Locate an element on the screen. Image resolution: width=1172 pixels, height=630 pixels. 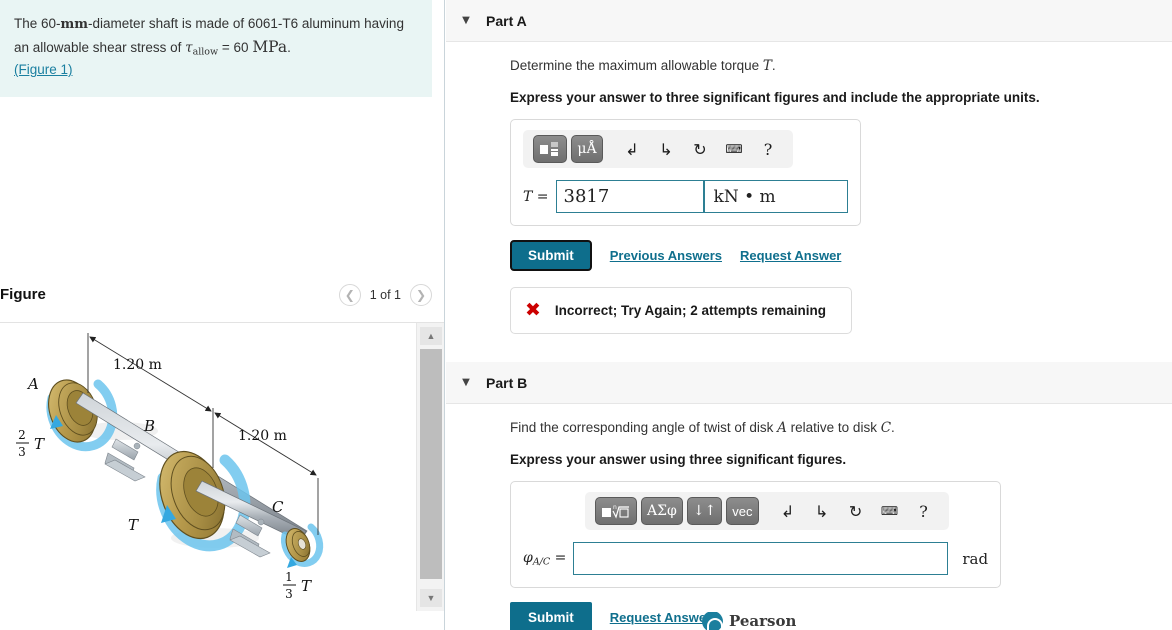
part-b-answer-input is located at coordinates (761, 558).